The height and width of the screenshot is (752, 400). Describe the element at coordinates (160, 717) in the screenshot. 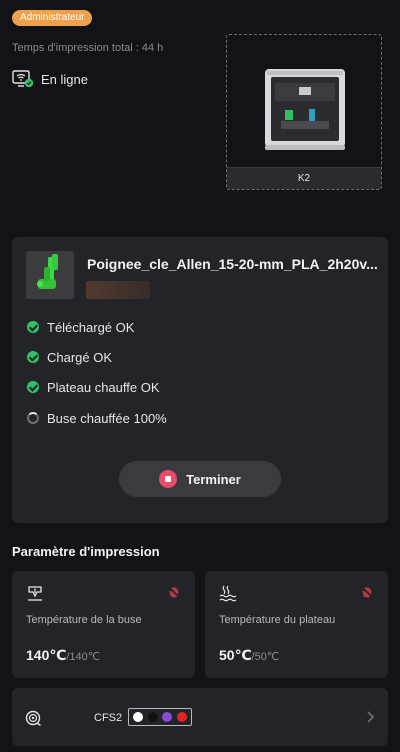

I see `spool-colors` at that location.